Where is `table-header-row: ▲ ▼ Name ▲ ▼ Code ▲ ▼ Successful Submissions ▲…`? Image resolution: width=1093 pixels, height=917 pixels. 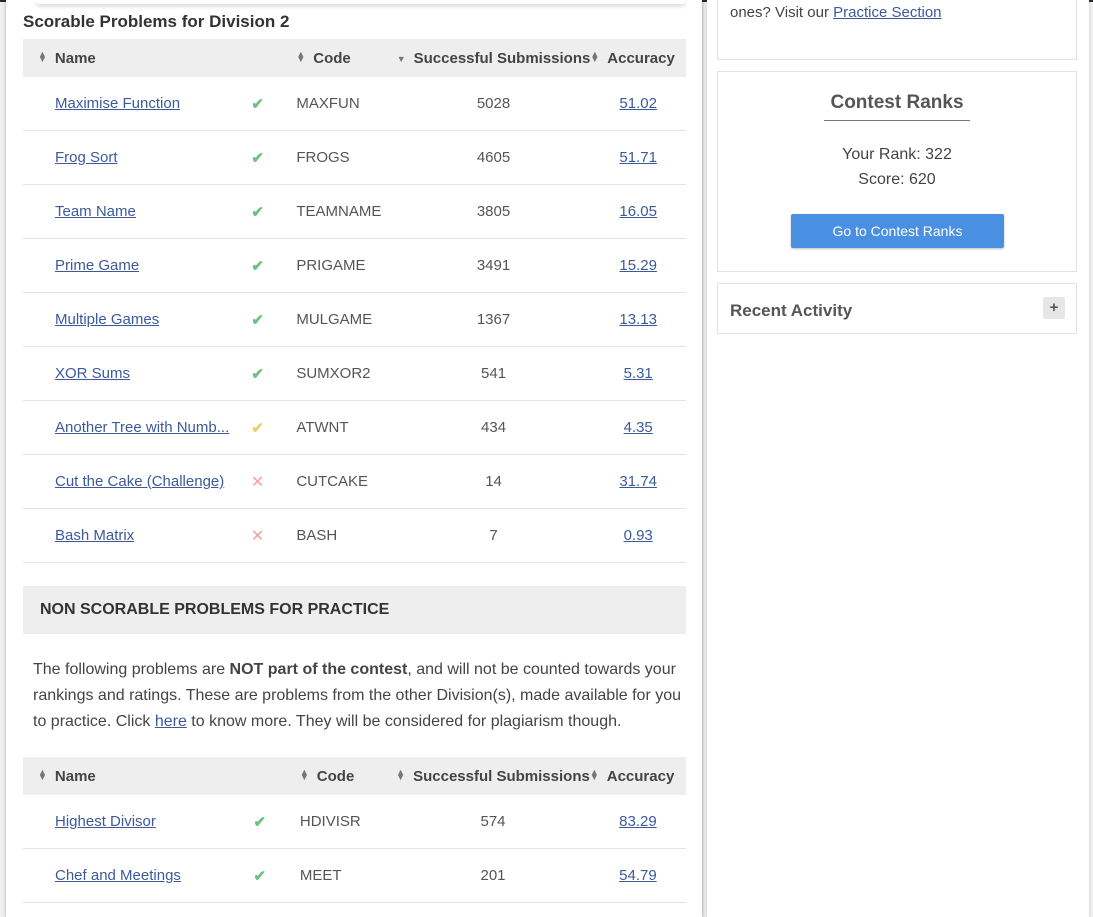 table-header-row: ▲ ▼ Name ▲ ▼ Code ▲ ▼ Successful Submissions ▲… is located at coordinates (354, 776).